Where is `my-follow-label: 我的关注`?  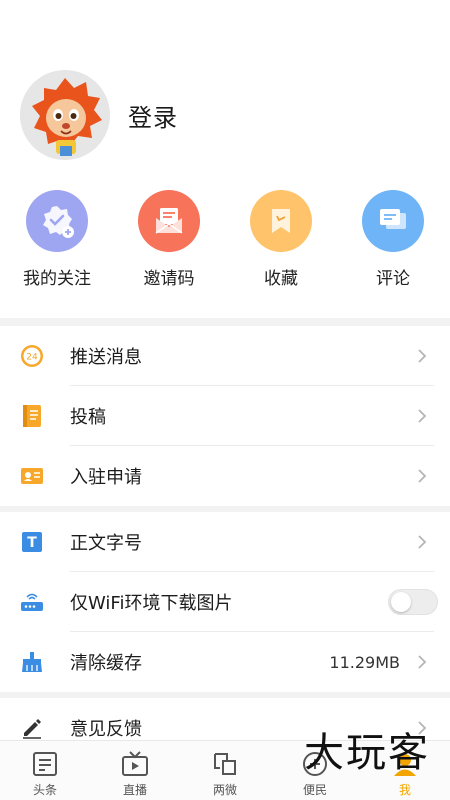
my-follow-label: 我的关注 is located at coordinates (57, 279).